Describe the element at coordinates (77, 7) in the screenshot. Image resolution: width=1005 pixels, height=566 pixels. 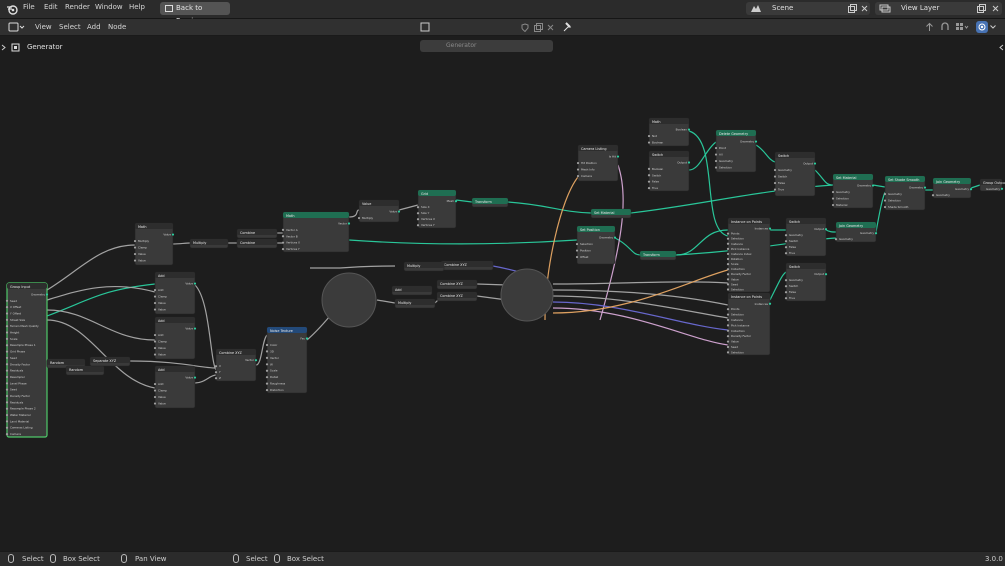
I see `menu-render: Render` at that location.